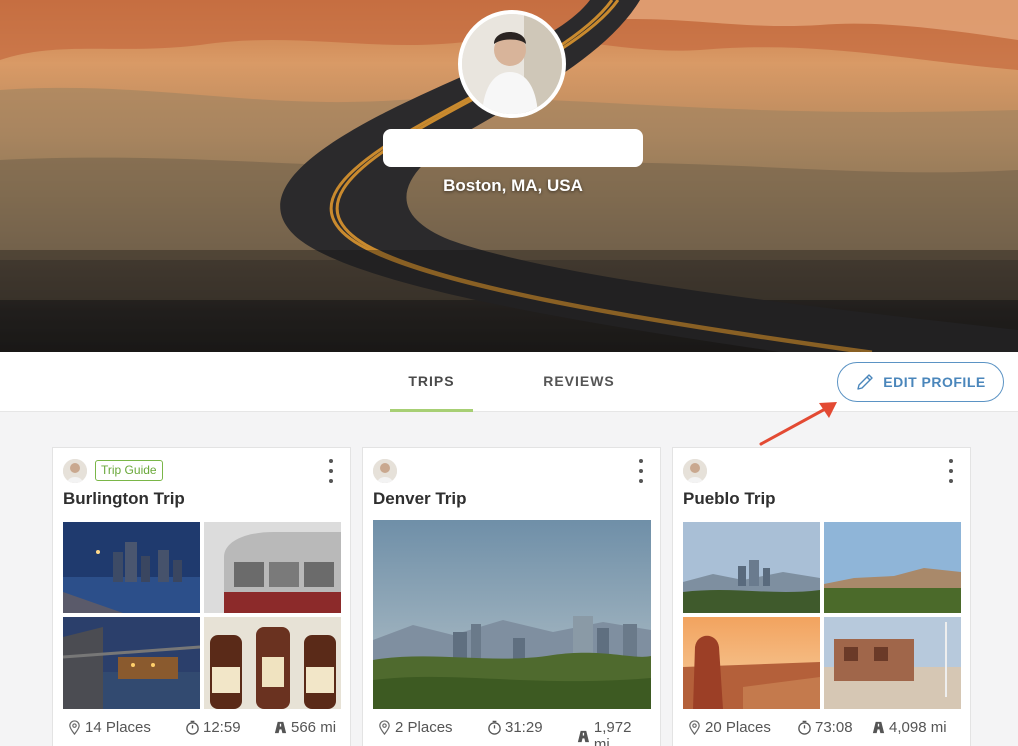 This screenshot has width=1018, height=746. What do you see at coordinates (124, 499) in the screenshot?
I see `trip-title: Burlington Trip` at bounding box center [124, 499].